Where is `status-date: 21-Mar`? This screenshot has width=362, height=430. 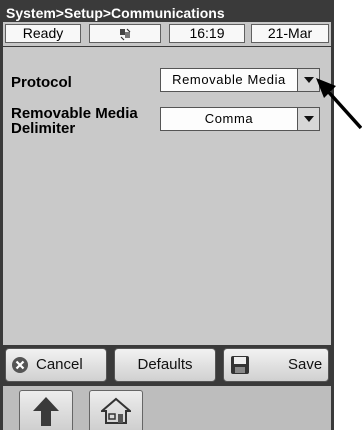 status-date: 21-Mar is located at coordinates (290, 33).